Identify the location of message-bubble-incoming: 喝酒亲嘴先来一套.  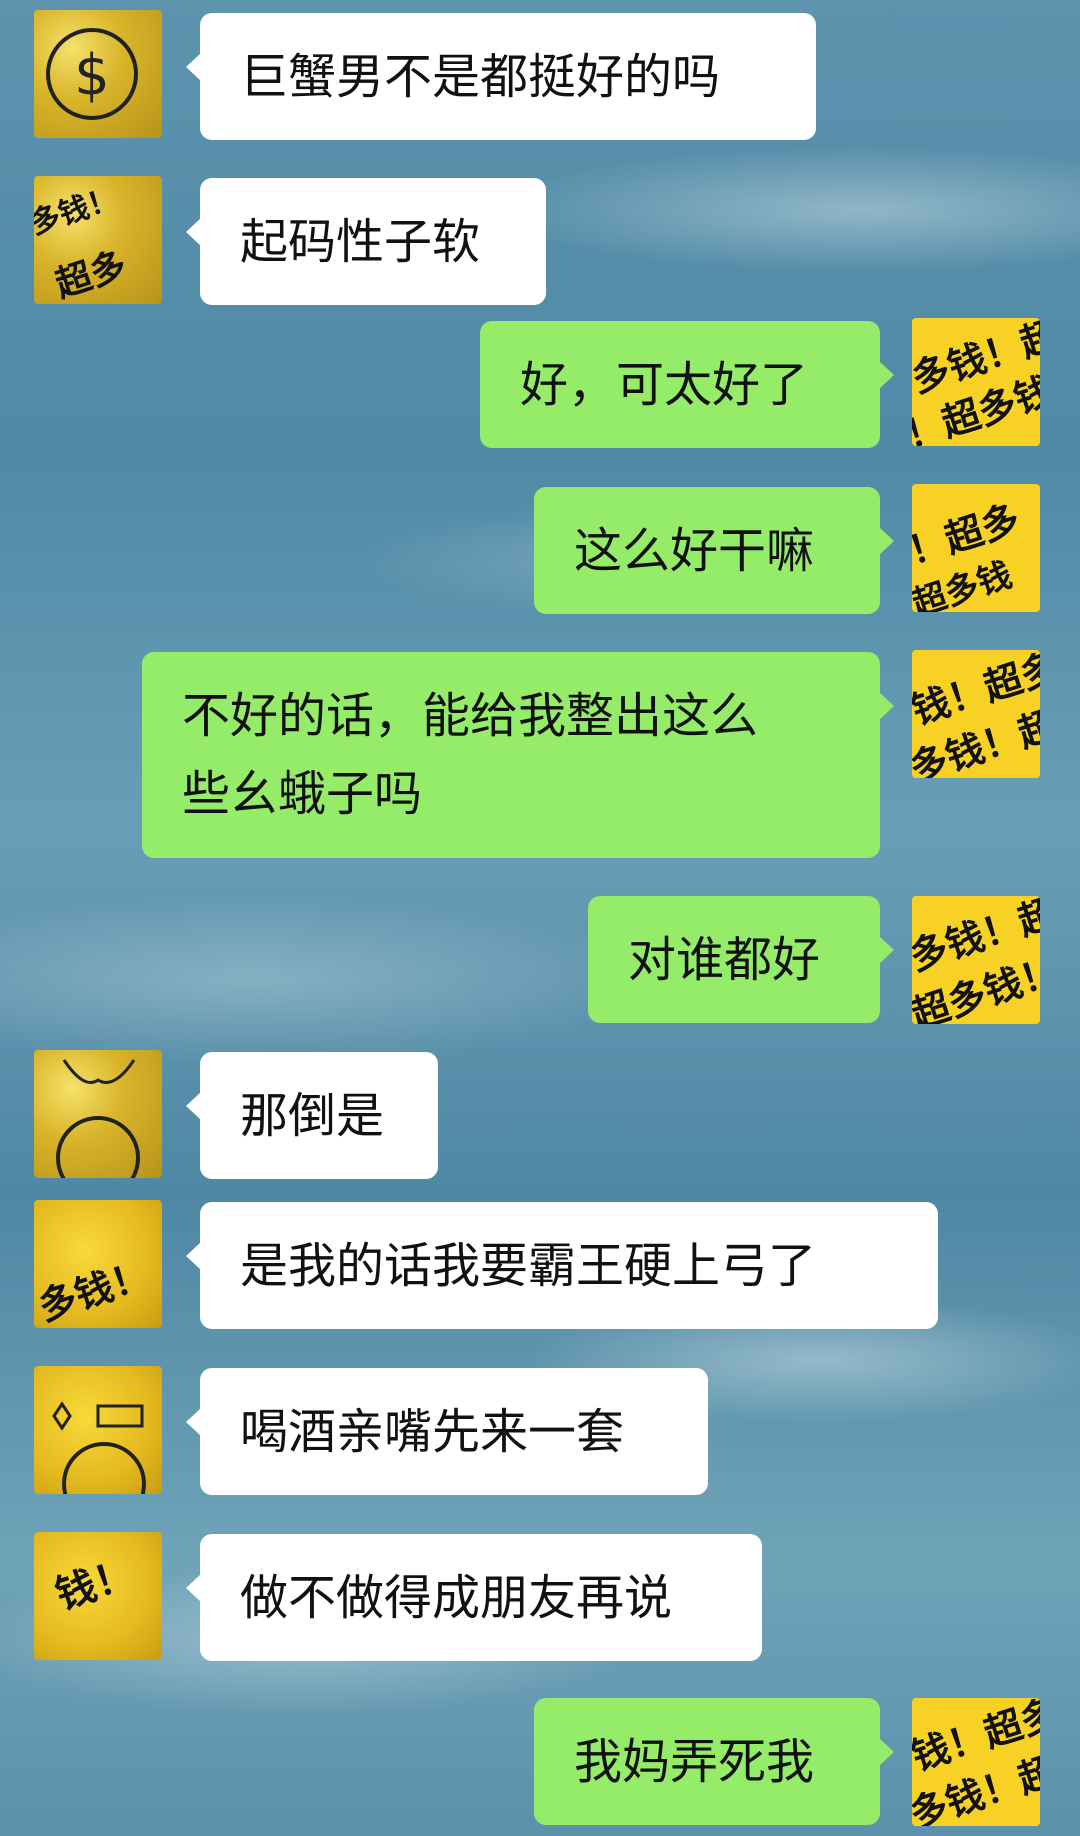
(447, 1431).